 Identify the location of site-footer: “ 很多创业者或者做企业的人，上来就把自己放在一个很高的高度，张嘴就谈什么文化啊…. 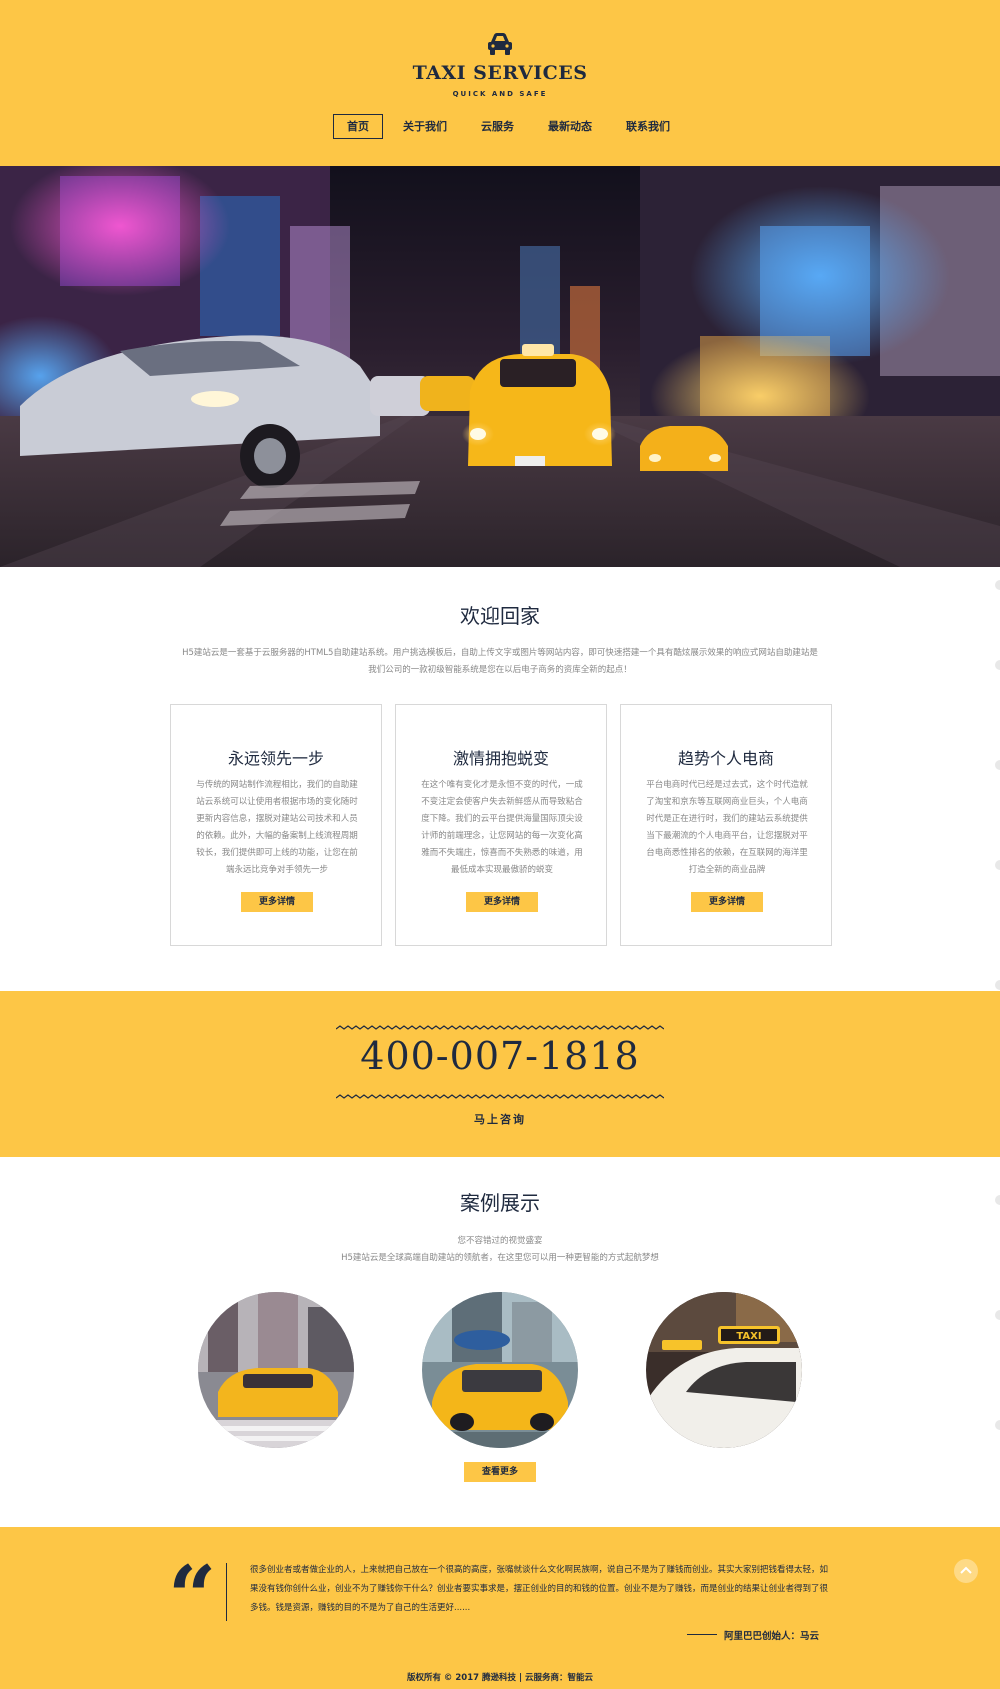
(500, 1608).